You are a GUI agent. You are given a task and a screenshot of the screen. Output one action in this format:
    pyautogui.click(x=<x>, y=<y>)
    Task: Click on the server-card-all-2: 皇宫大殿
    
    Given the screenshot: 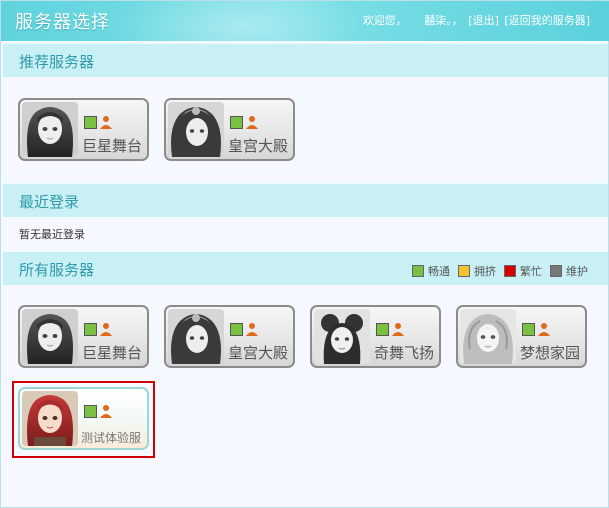 What is the action you would take?
    pyautogui.click(x=229, y=336)
    